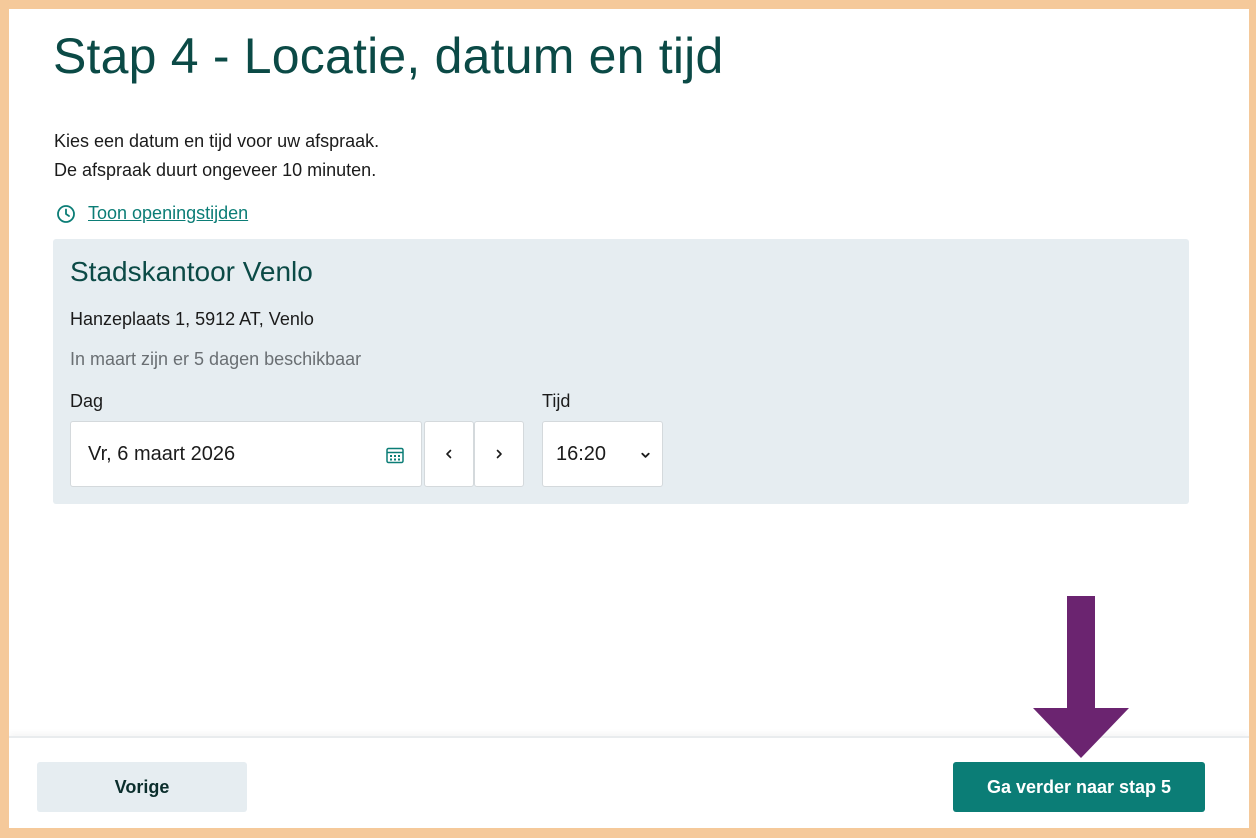 The image size is (1256, 838). I want to click on chevron-right-icon, so click(499, 454).